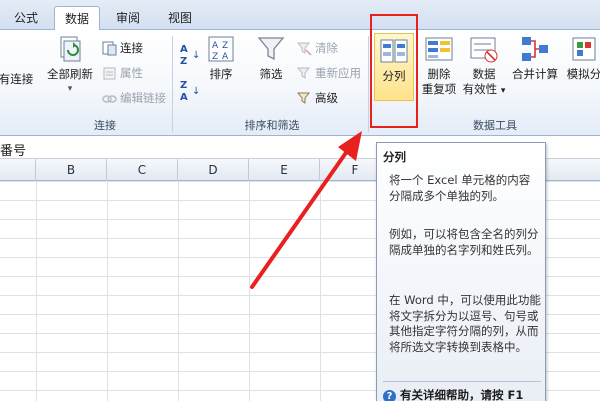  Describe the element at coordinates (462, 394) in the screenshot. I see `tooltip-help-text: 有关详细帮助，请按 F1` at that location.